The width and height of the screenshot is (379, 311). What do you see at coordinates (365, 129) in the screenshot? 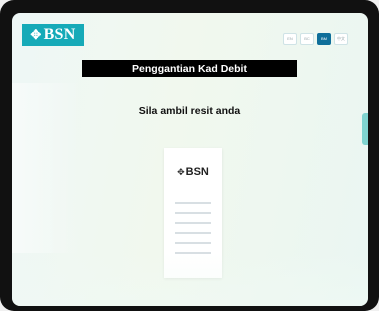
I see `edge-accent` at bounding box center [365, 129].